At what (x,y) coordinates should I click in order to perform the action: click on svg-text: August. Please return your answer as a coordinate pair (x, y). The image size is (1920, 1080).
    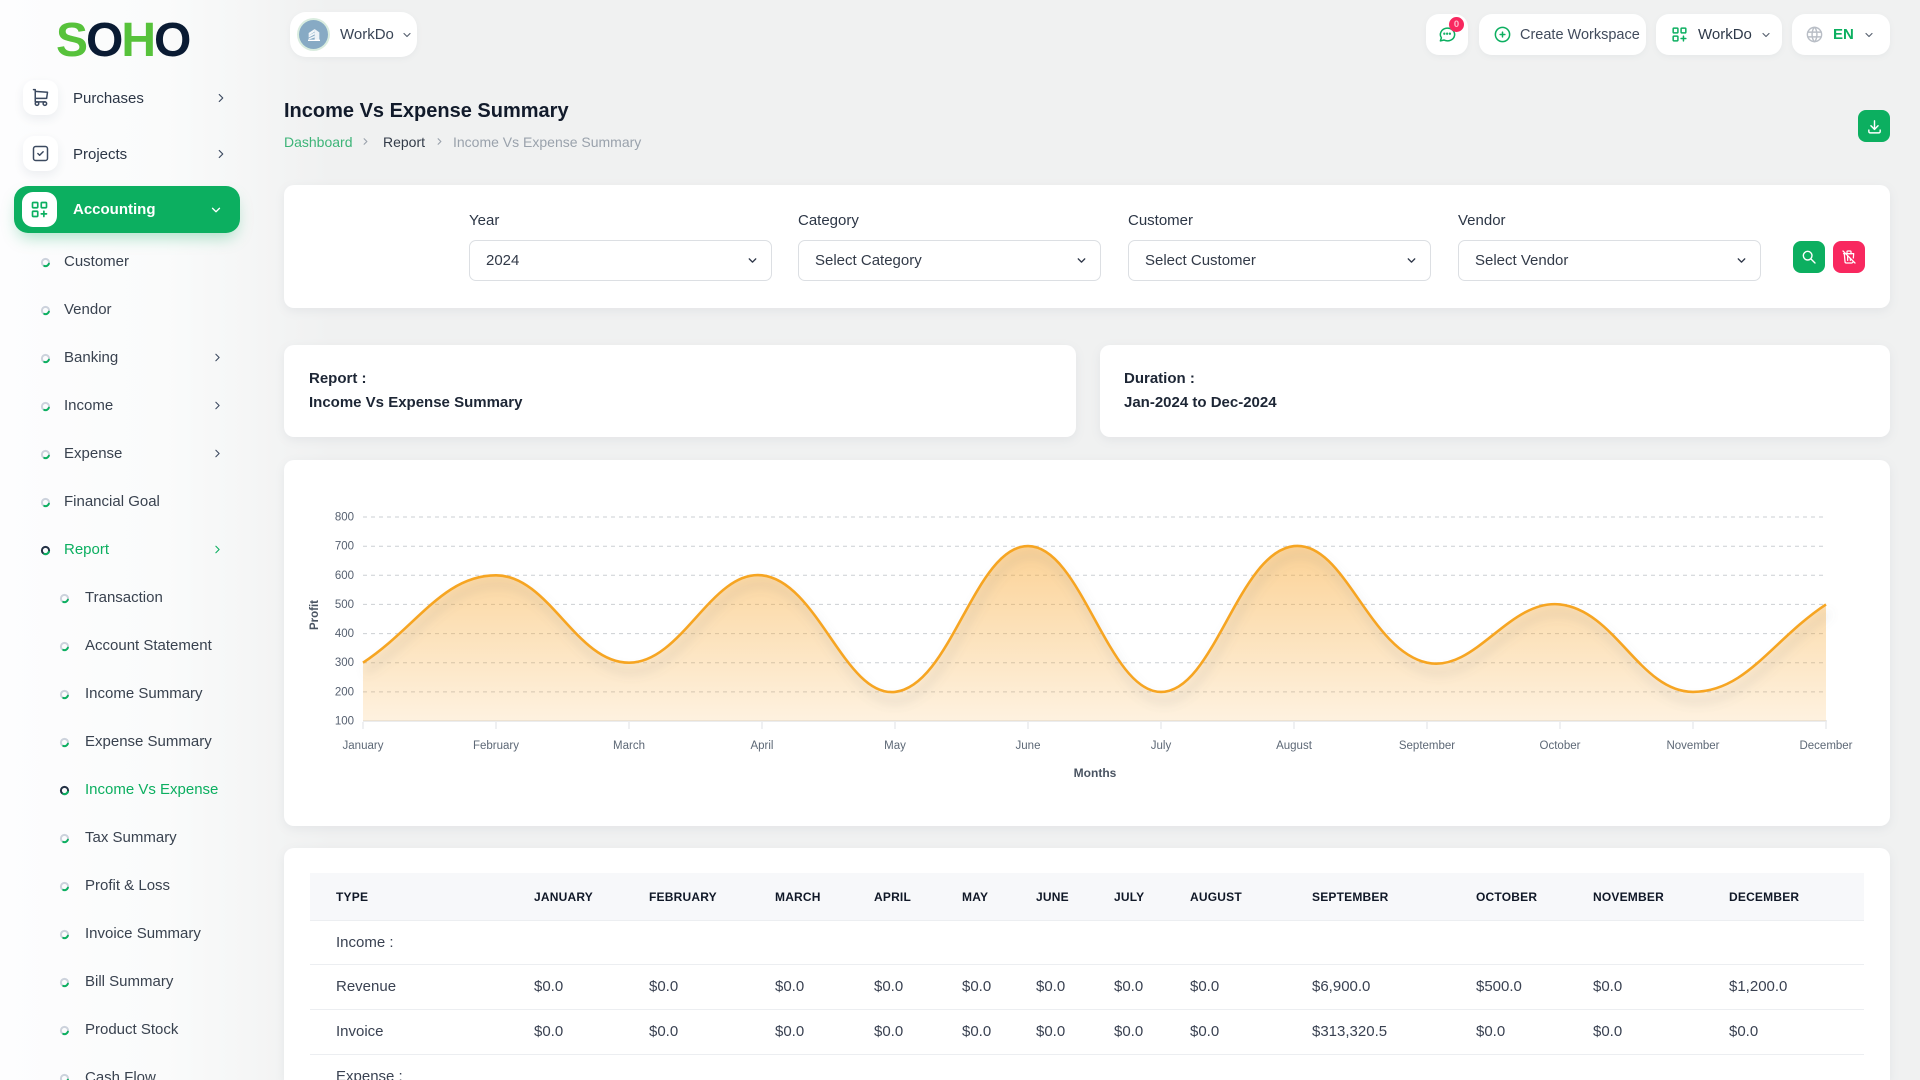
    Looking at the image, I should click on (1294, 746).